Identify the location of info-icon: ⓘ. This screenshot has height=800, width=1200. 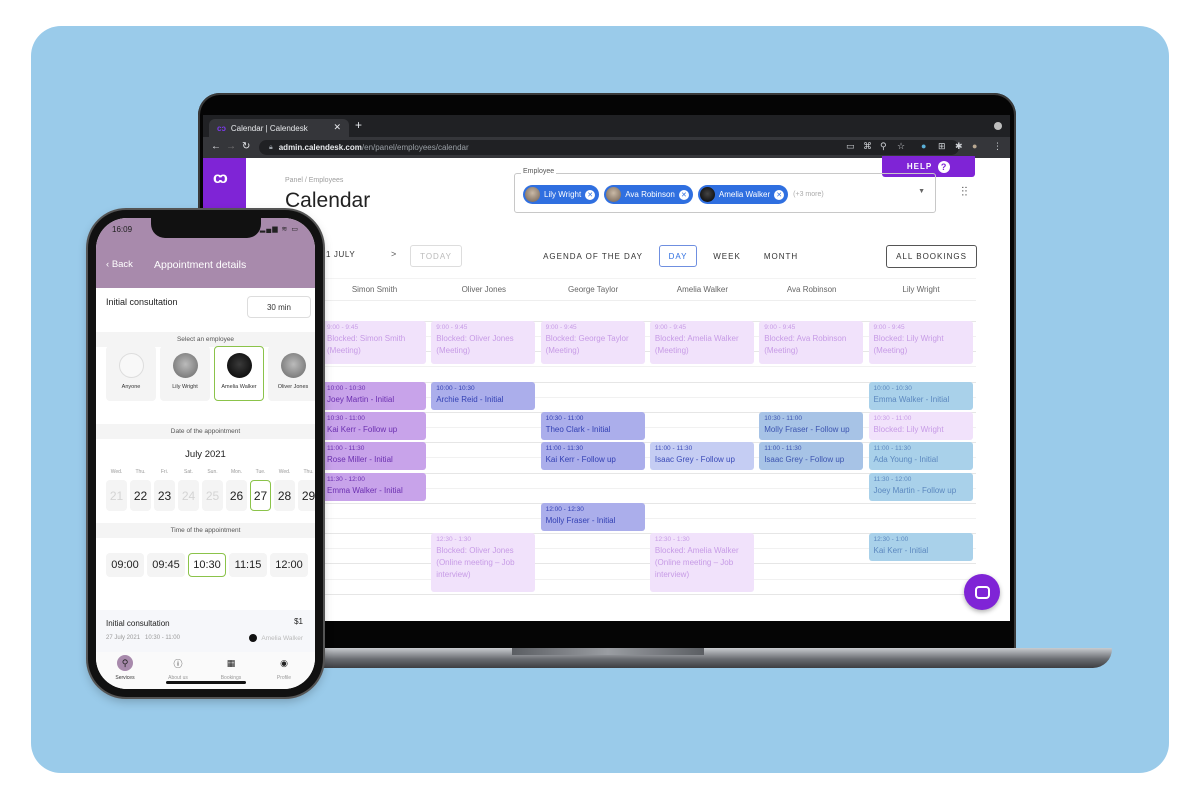
(178, 663).